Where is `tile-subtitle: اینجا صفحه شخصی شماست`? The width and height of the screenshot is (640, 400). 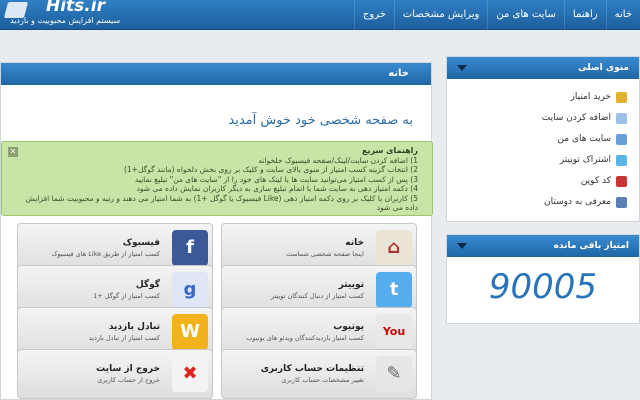 tile-subtitle: اینجا صفحه شخصی شماست is located at coordinates (324, 254).